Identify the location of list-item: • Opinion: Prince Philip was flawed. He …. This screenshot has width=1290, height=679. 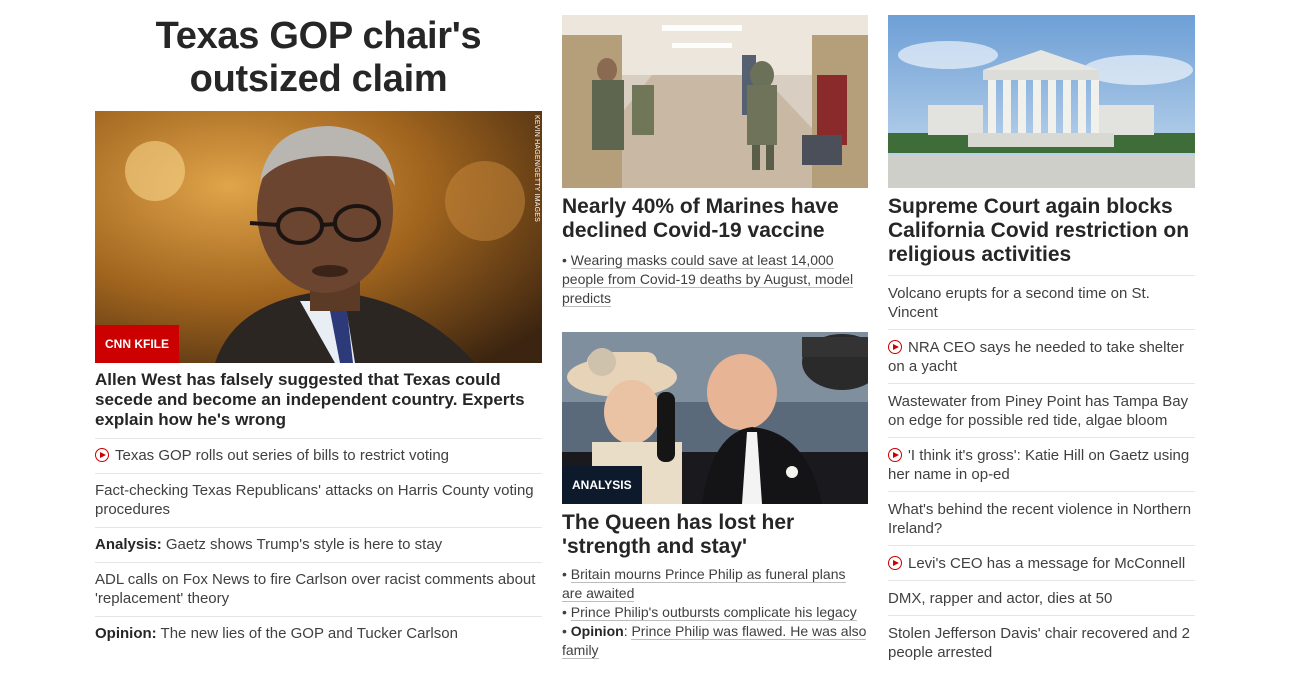
(715, 641).